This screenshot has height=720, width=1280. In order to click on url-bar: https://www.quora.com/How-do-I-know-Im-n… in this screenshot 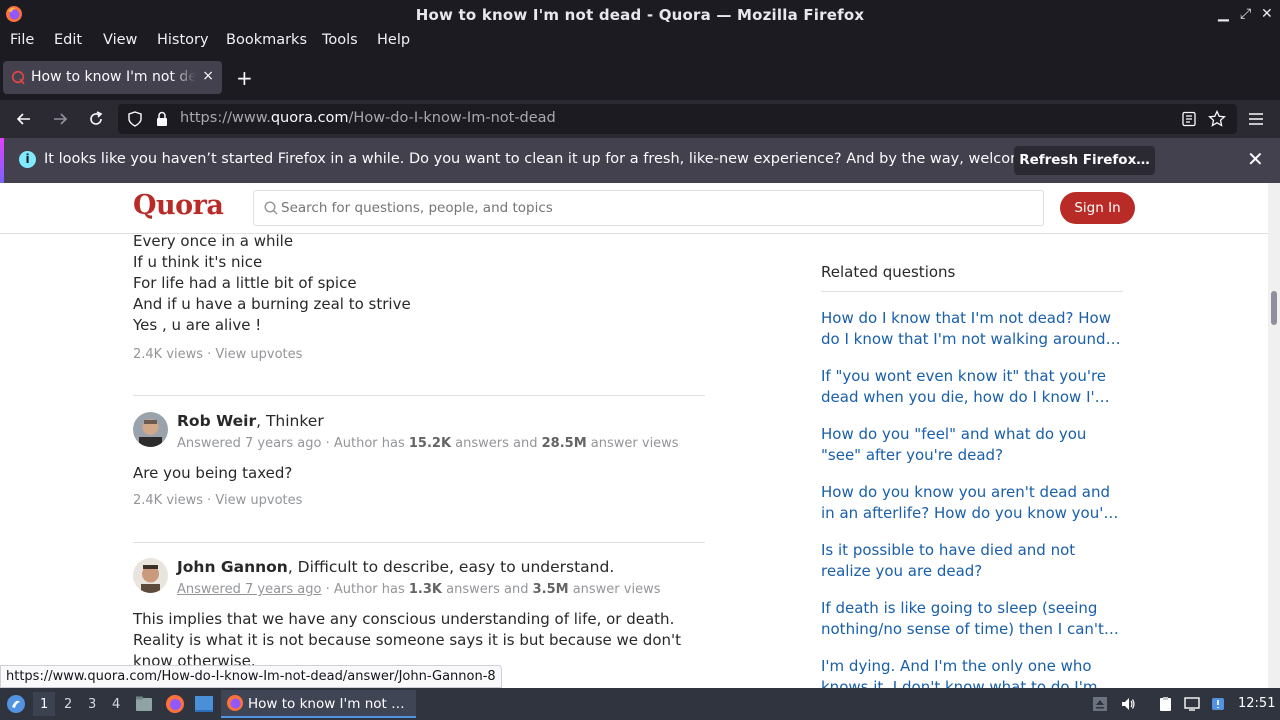, I will do `click(677, 119)`.